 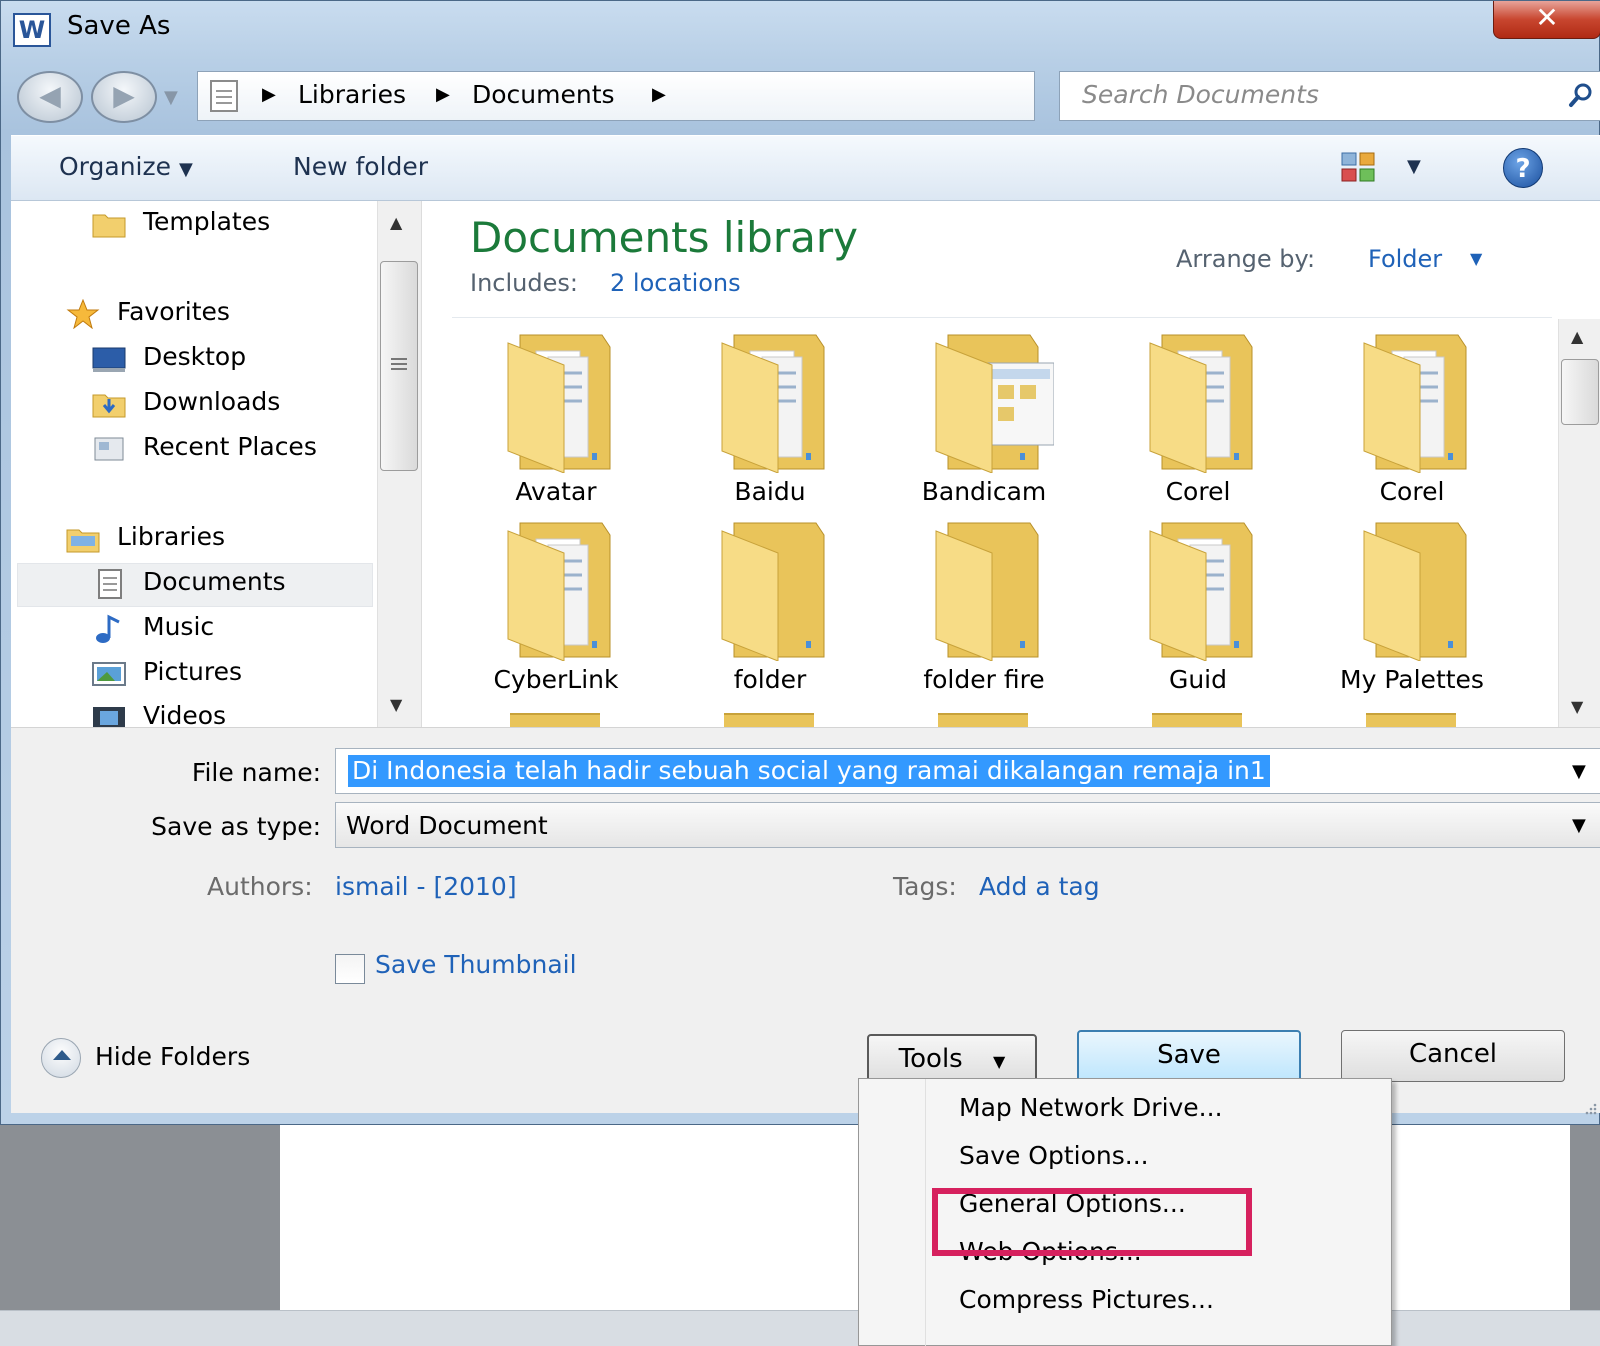 I want to click on resize-grip-icon, so click(x=1590, y=1108).